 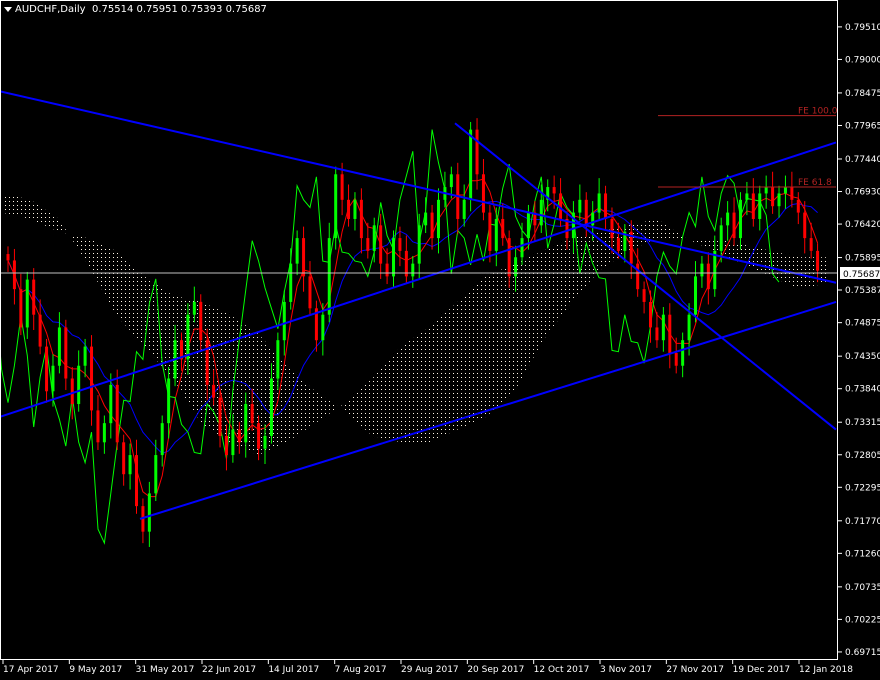 What do you see at coordinates (293, 670) in the screenshot?
I see `x-tick-label: 14 Jul 2017` at bounding box center [293, 670].